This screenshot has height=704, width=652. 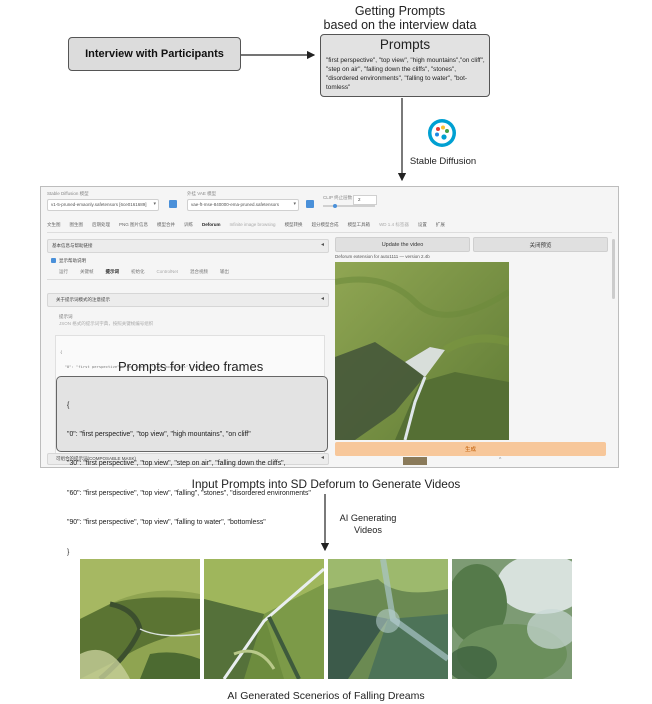 I want to click on preview-image, so click(x=422, y=351).